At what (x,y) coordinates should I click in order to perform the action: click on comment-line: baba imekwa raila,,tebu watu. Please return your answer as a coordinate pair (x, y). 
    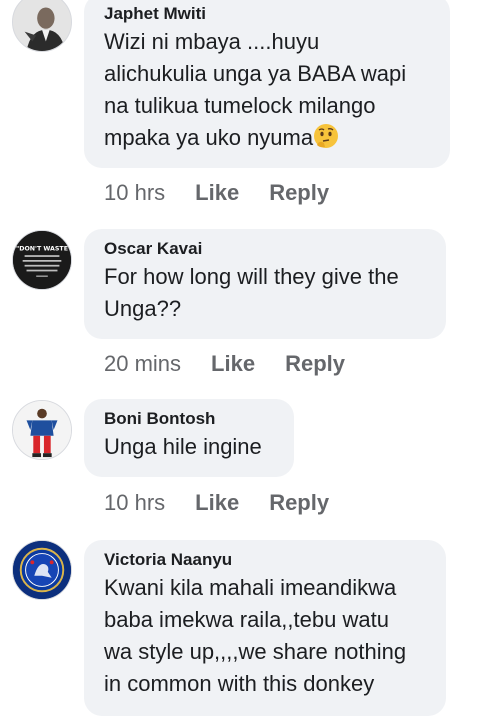
    Looking at the image, I should click on (246, 619).